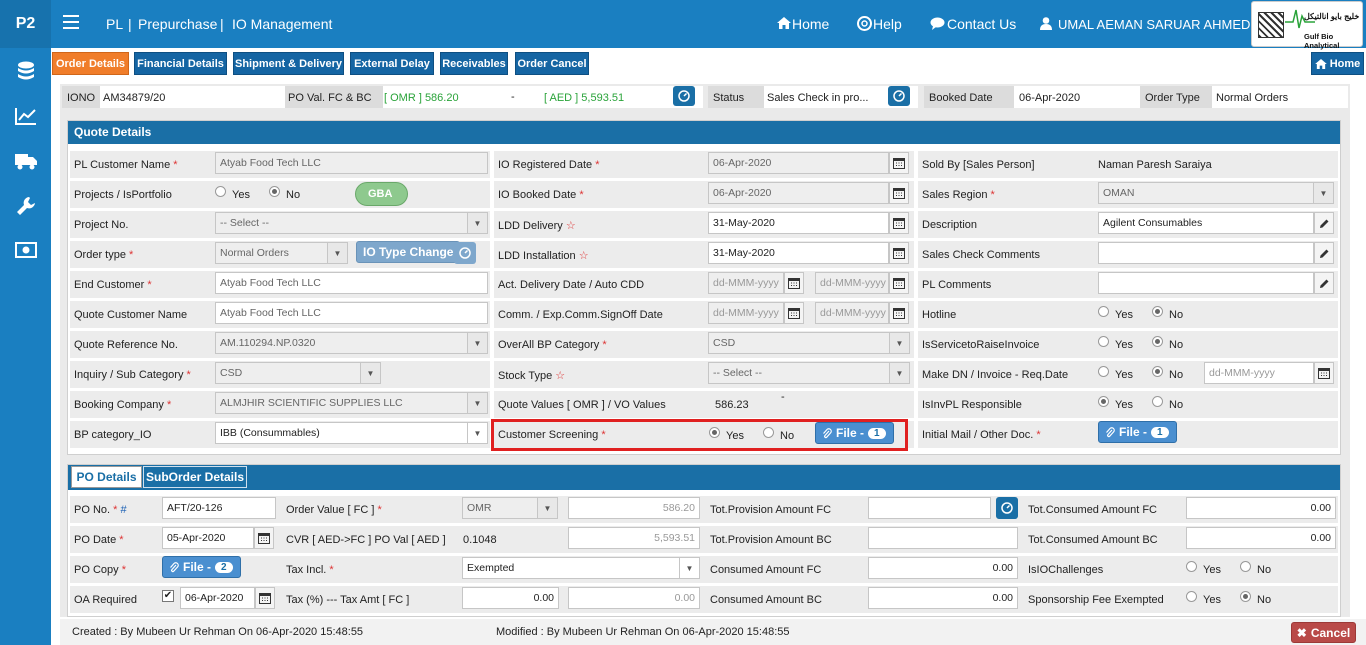 The image size is (1366, 645). I want to click on truck-icon, so click(26, 161).